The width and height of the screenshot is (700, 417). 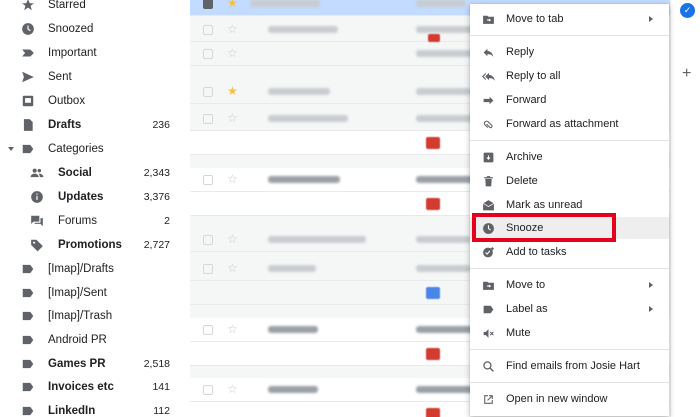 What do you see at coordinates (488, 205) in the screenshot?
I see `mark-unread-icon` at bounding box center [488, 205].